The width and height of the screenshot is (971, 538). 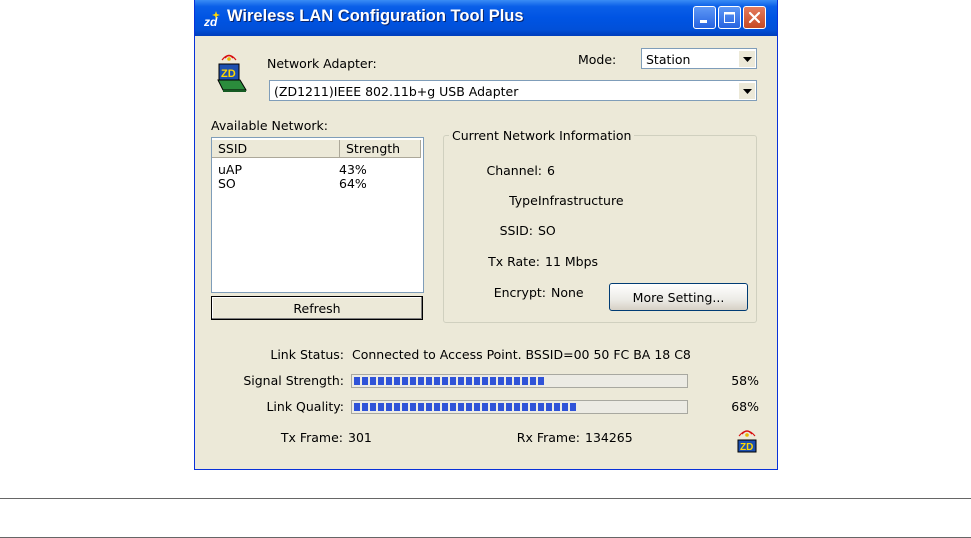 What do you see at coordinates (547, 230) in the screenshot?
I see `ssid-value: SO` at bounding box center [547, 230].